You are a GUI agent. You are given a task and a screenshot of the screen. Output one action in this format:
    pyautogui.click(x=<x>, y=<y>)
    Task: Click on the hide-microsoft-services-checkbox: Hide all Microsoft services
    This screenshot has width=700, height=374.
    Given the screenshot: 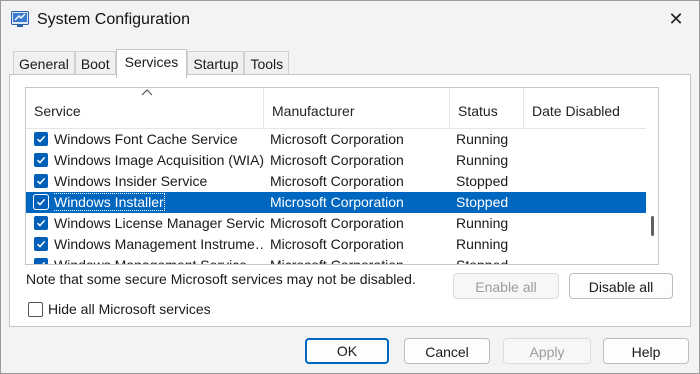 What is the action you would take?
    pyautogui.click(x=119, y=309)
    